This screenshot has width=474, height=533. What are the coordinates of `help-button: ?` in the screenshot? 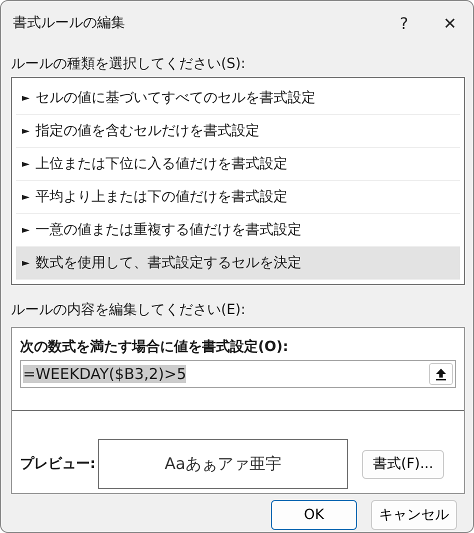 It's located at (404, 23).